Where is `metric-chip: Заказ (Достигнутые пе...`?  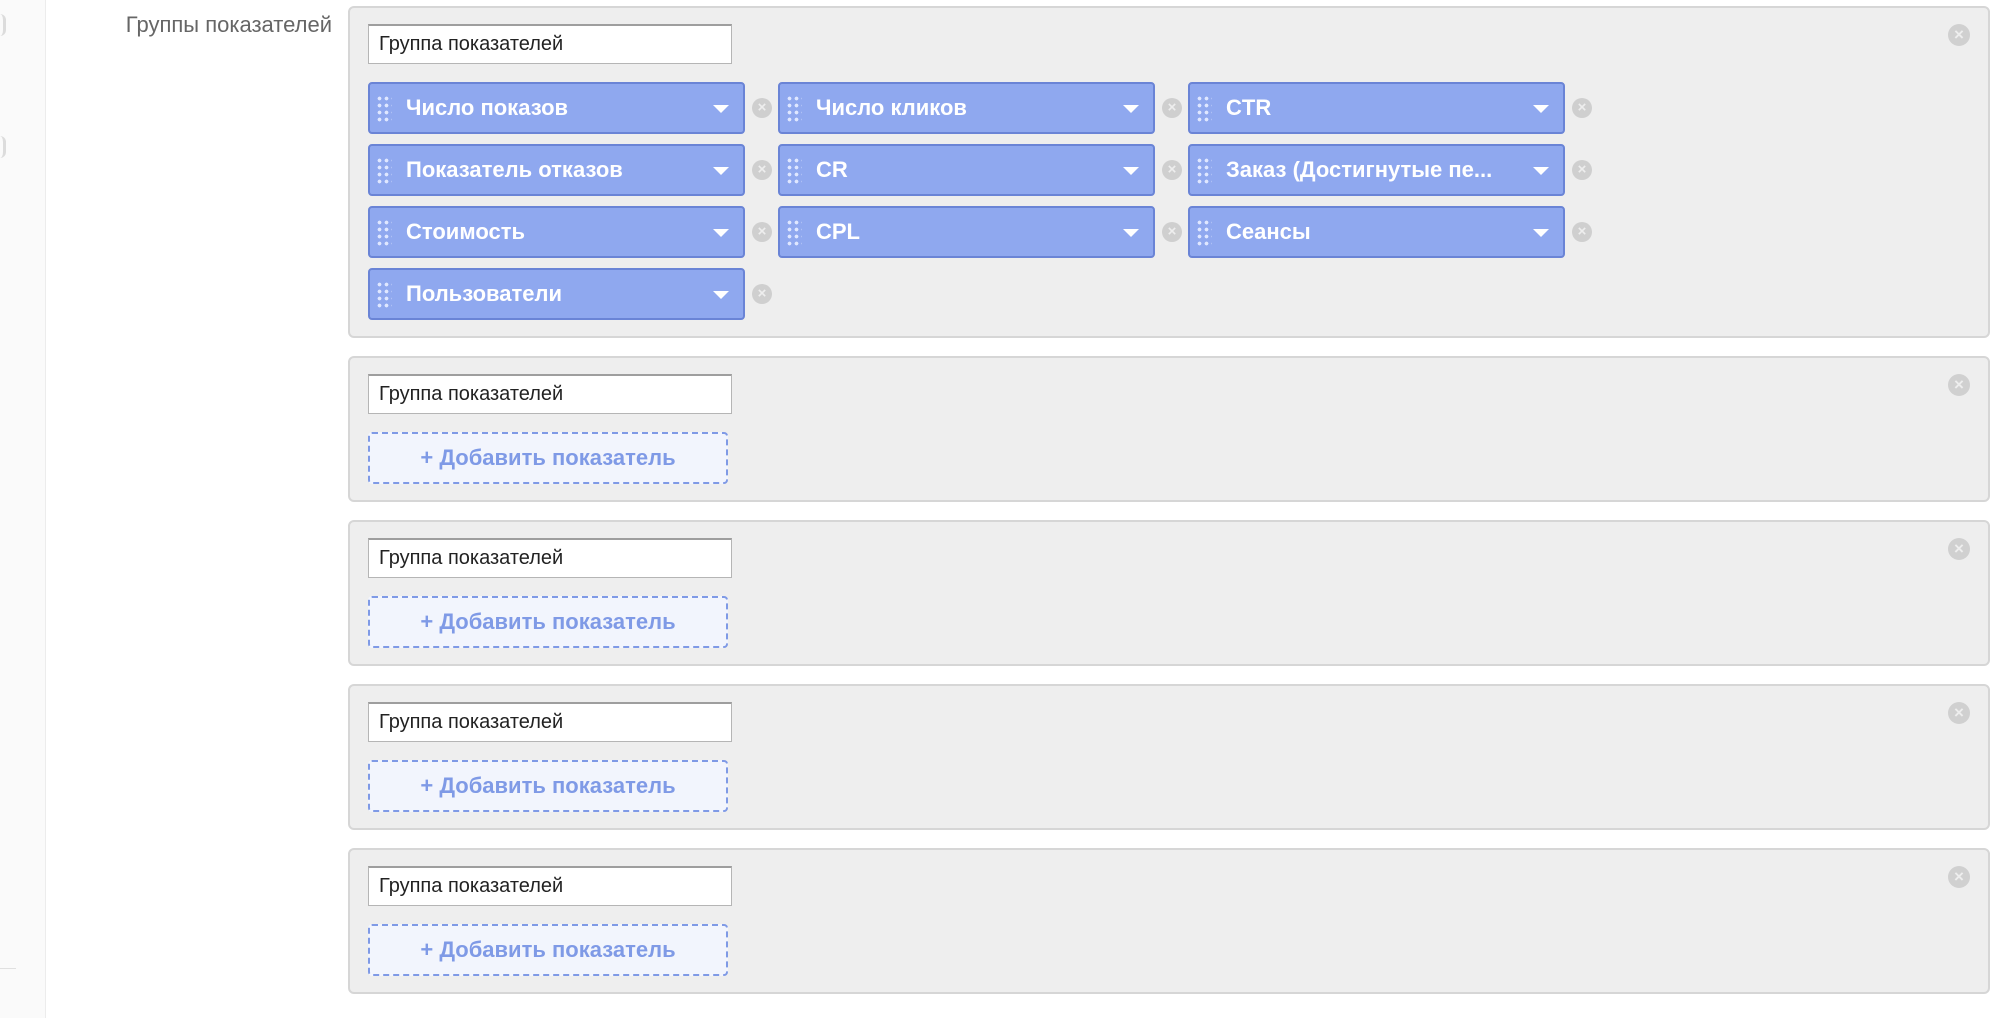 metric-chip: Заказ (Достигнутые пе... is located at coordinates (1376, 170).